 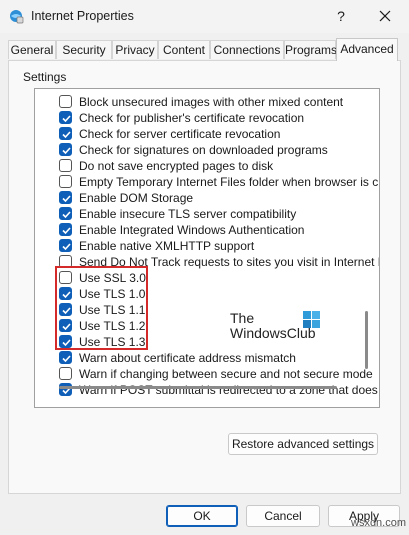 I want to click on setting-item-label: Warn about certificate address mismatch, so click(x=187, y=358).